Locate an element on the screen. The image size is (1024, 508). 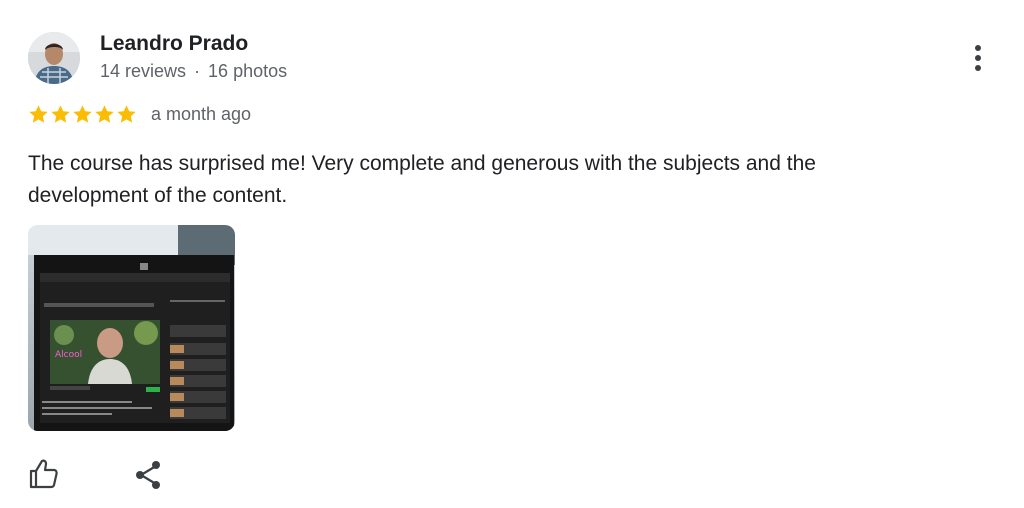
review-photo: Alcool is located at coordinates (131, 328).